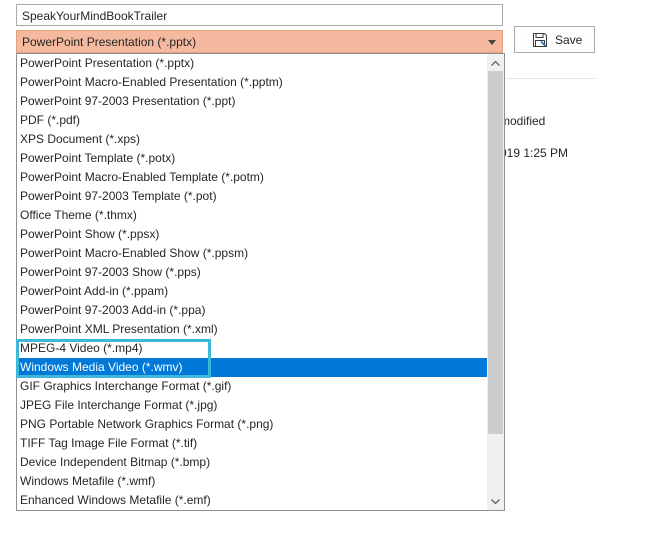  I want to click on save-icon, so click(540, 39).